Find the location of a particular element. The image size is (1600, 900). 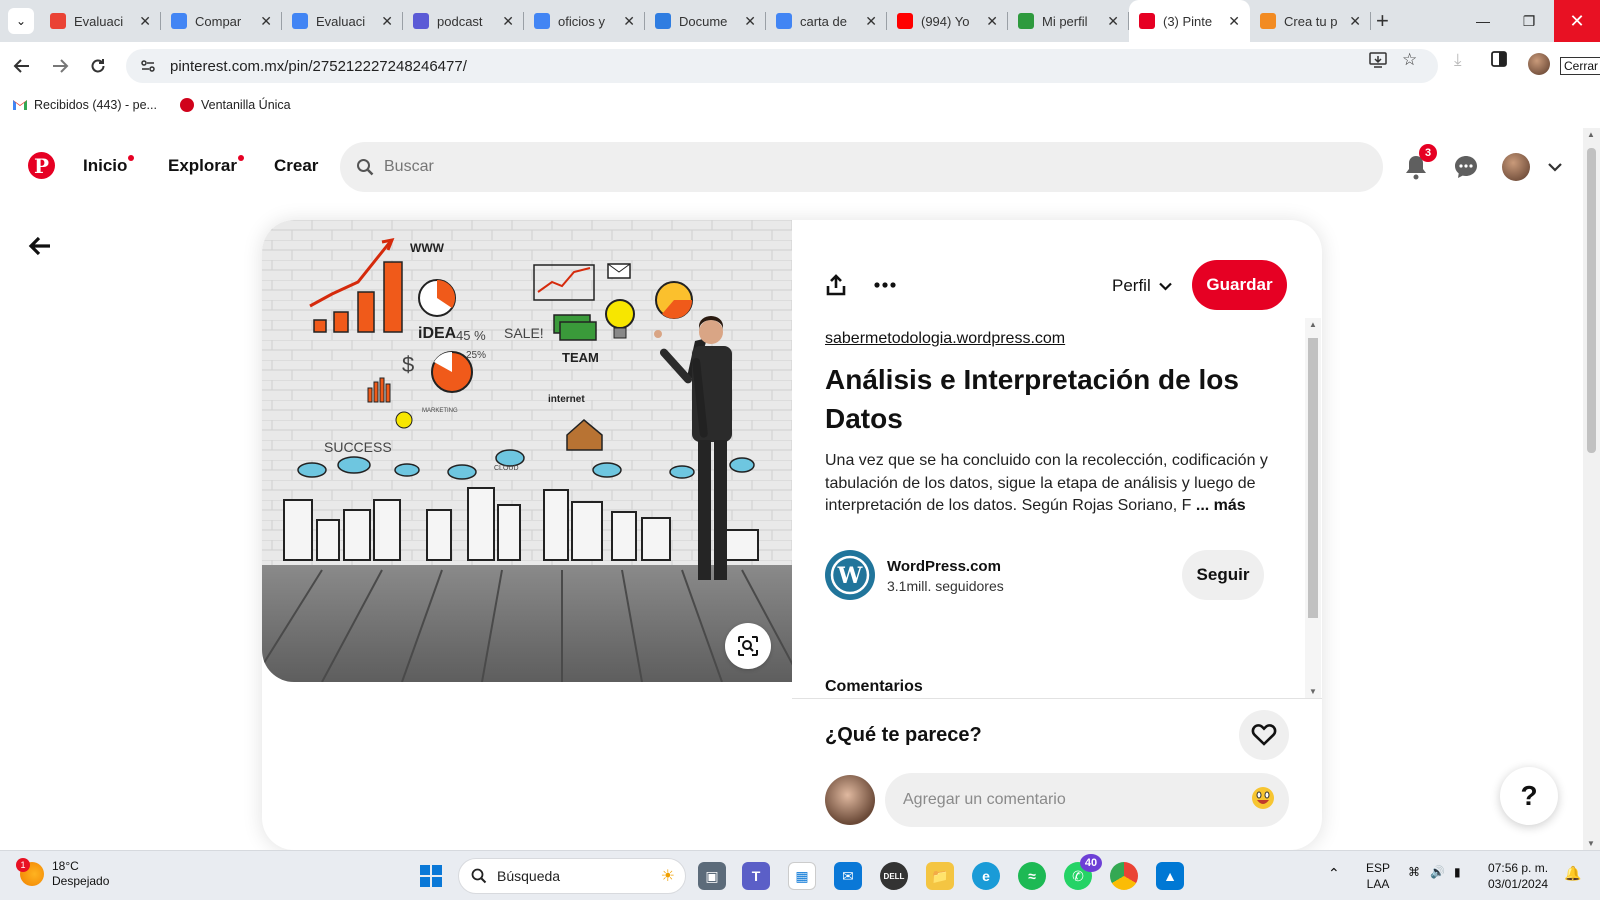

react-button is located at coordinates (1264, 735).